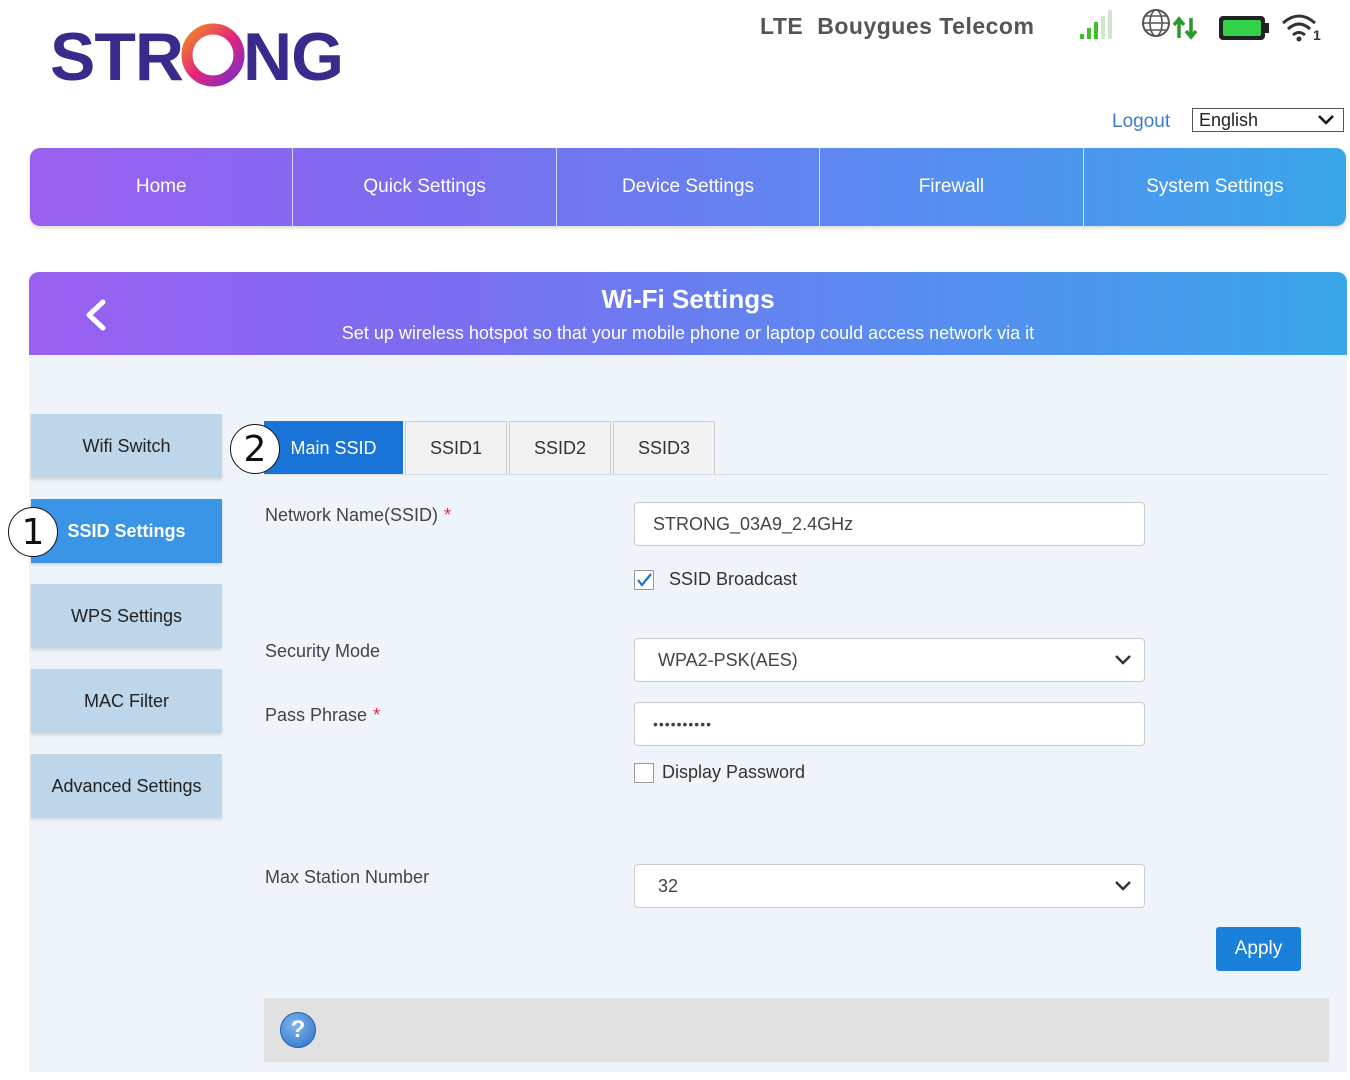 The width and height of the screenshot is (1350, 1080). I want to click on sidebar-item-ssid-settings: SSID Settings, so click(126, 531).